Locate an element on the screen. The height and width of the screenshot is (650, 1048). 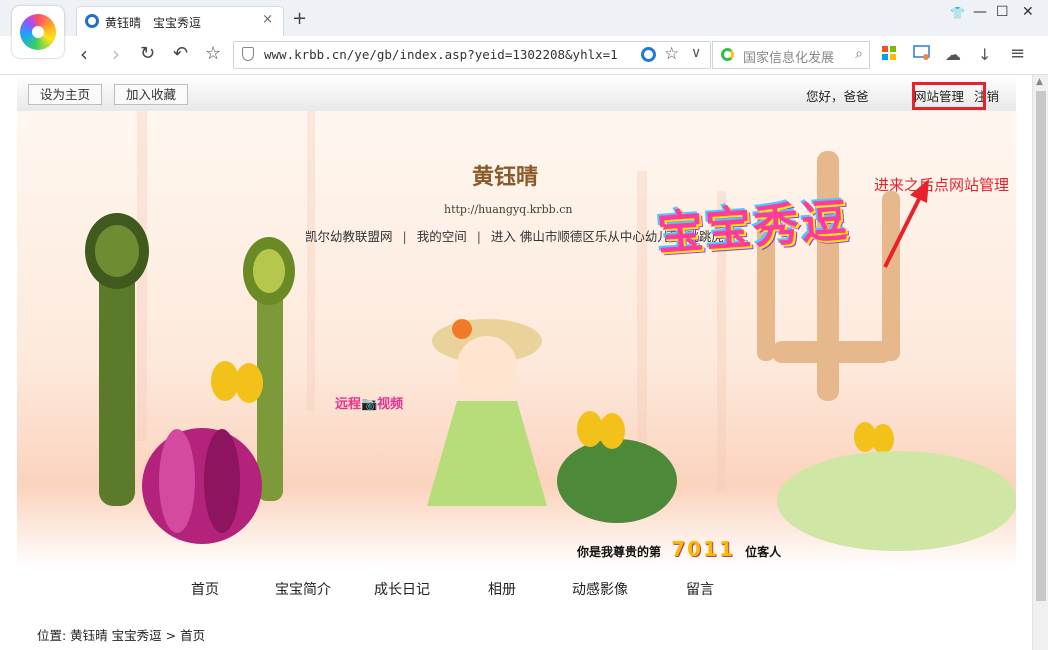
browser-logo-icon is located at coordinates (38, 32).